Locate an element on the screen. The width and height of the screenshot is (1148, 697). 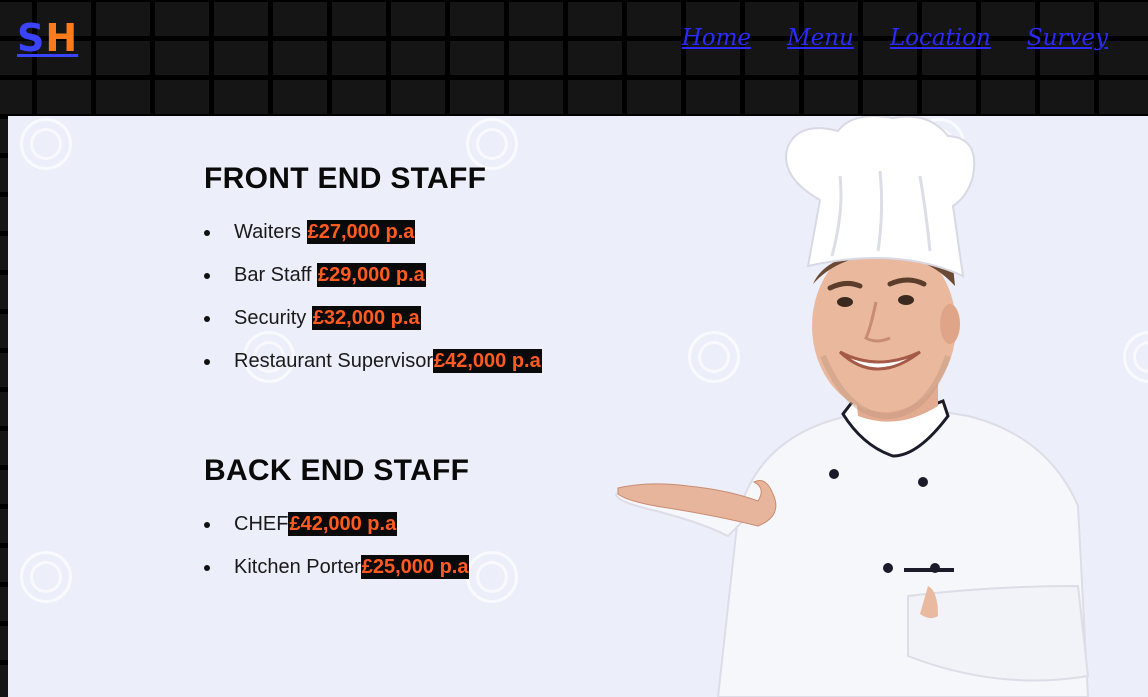
salary-badge: £25,000 p.a is located at coordinates (415, 567).